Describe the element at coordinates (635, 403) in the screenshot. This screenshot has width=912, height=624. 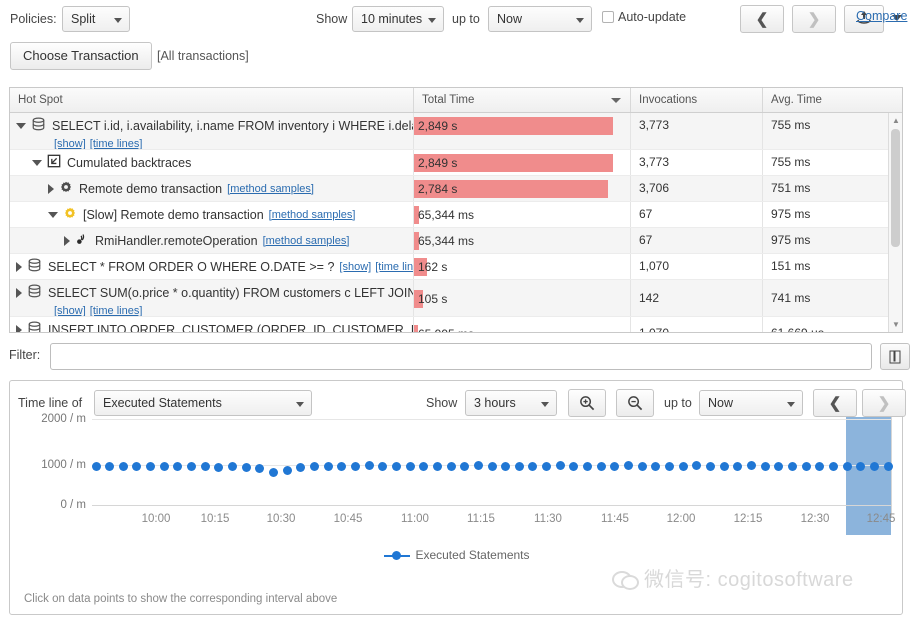
I see `zoom-out-button` at that location.